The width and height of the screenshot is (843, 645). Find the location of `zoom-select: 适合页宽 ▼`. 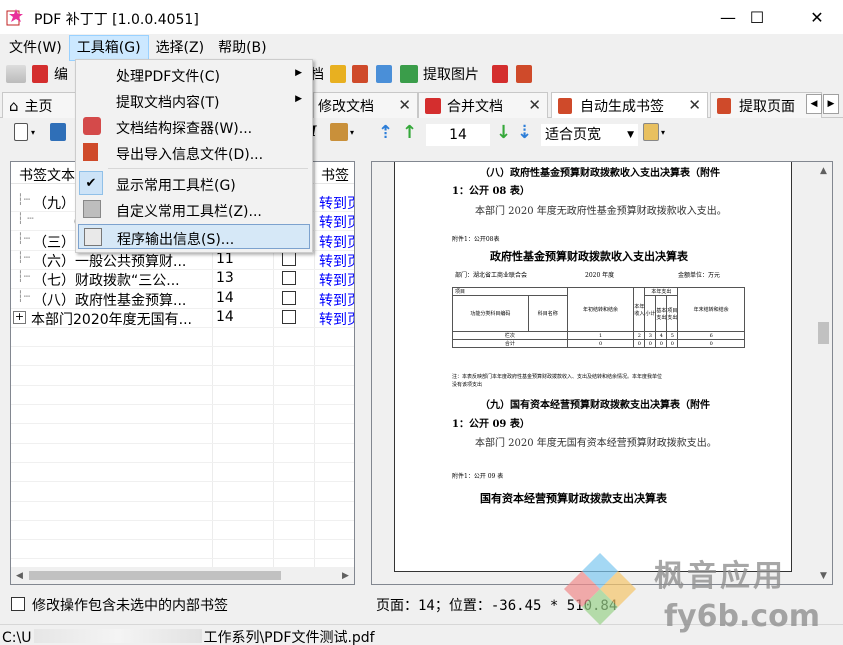

zoom-select: 适合页宽 ▼ is located at coordinates (589, 135).